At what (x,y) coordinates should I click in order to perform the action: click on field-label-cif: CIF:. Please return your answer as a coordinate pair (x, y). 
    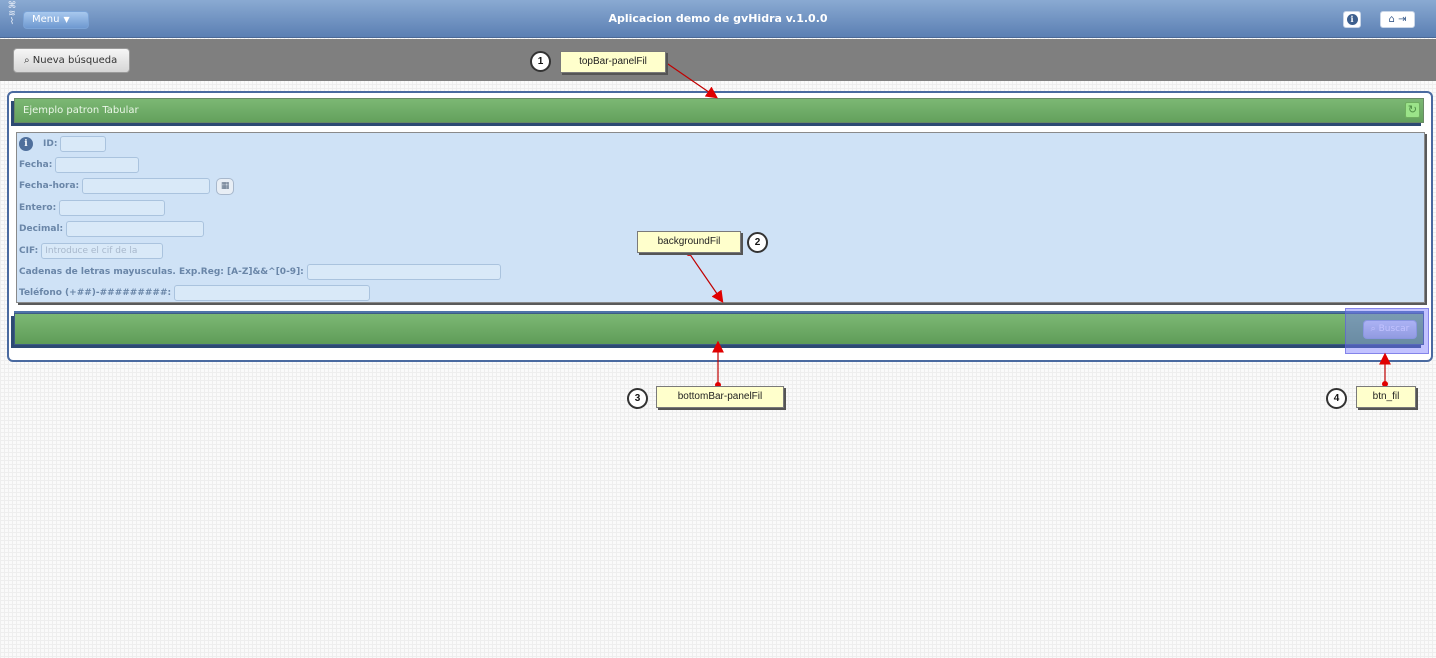
    Looking at the image, I should click on (29, 251).